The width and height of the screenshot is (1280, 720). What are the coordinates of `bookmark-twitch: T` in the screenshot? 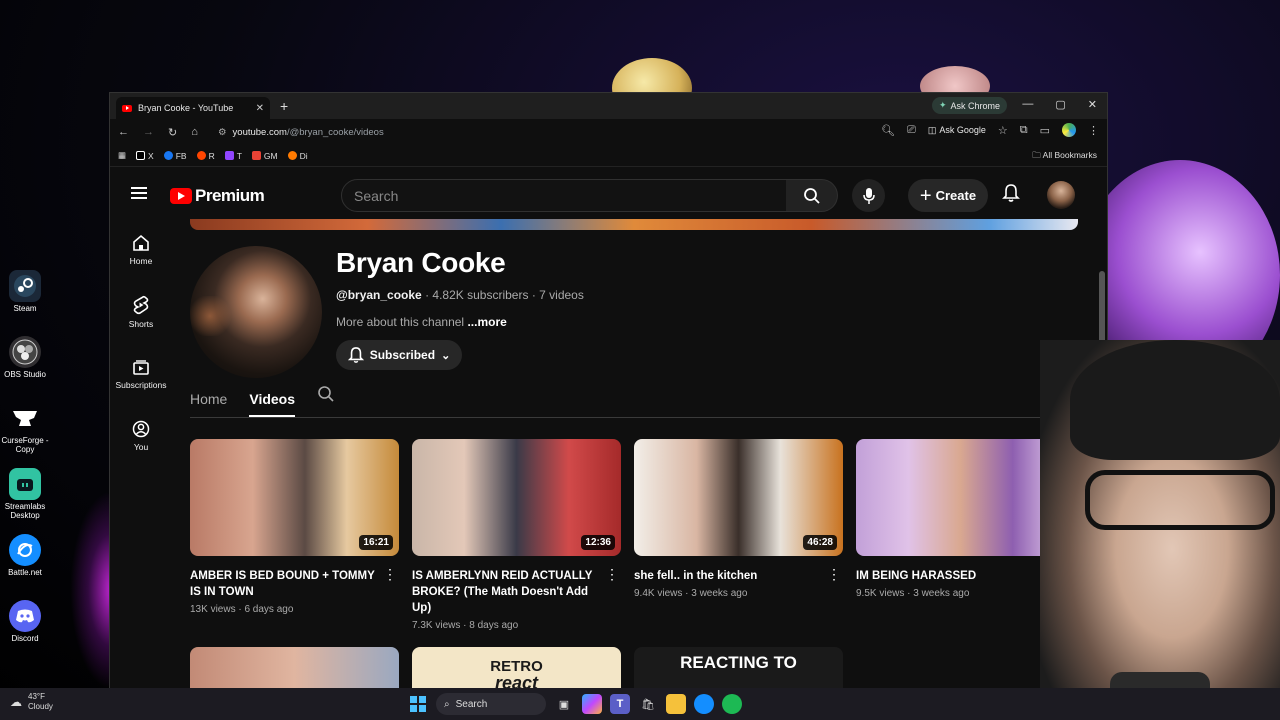 It's located at (233, 156).